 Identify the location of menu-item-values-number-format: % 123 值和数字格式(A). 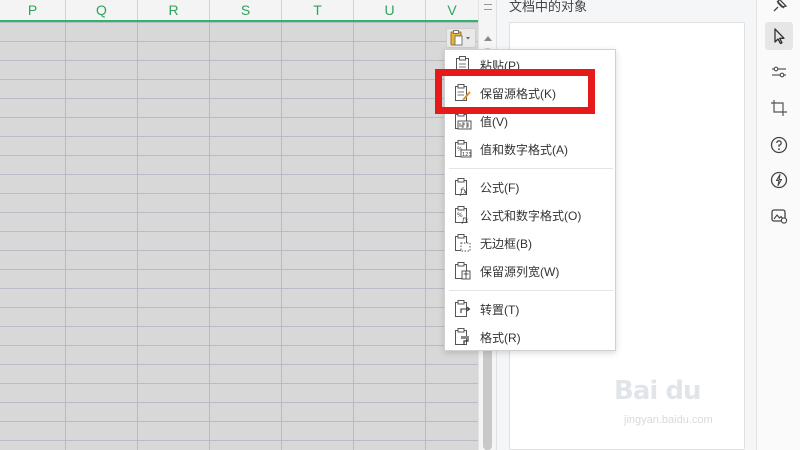
(530, 149).